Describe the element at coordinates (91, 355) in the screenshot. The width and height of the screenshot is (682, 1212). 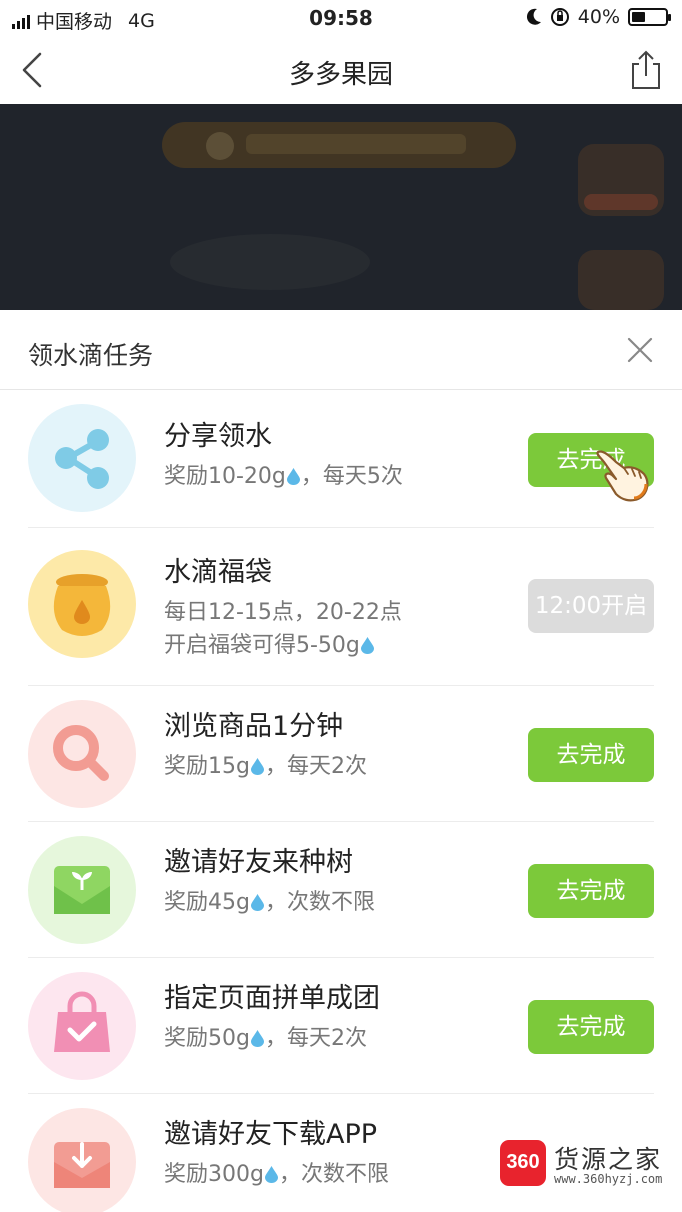
I see `panel-title: 领水滴任务` at that location.